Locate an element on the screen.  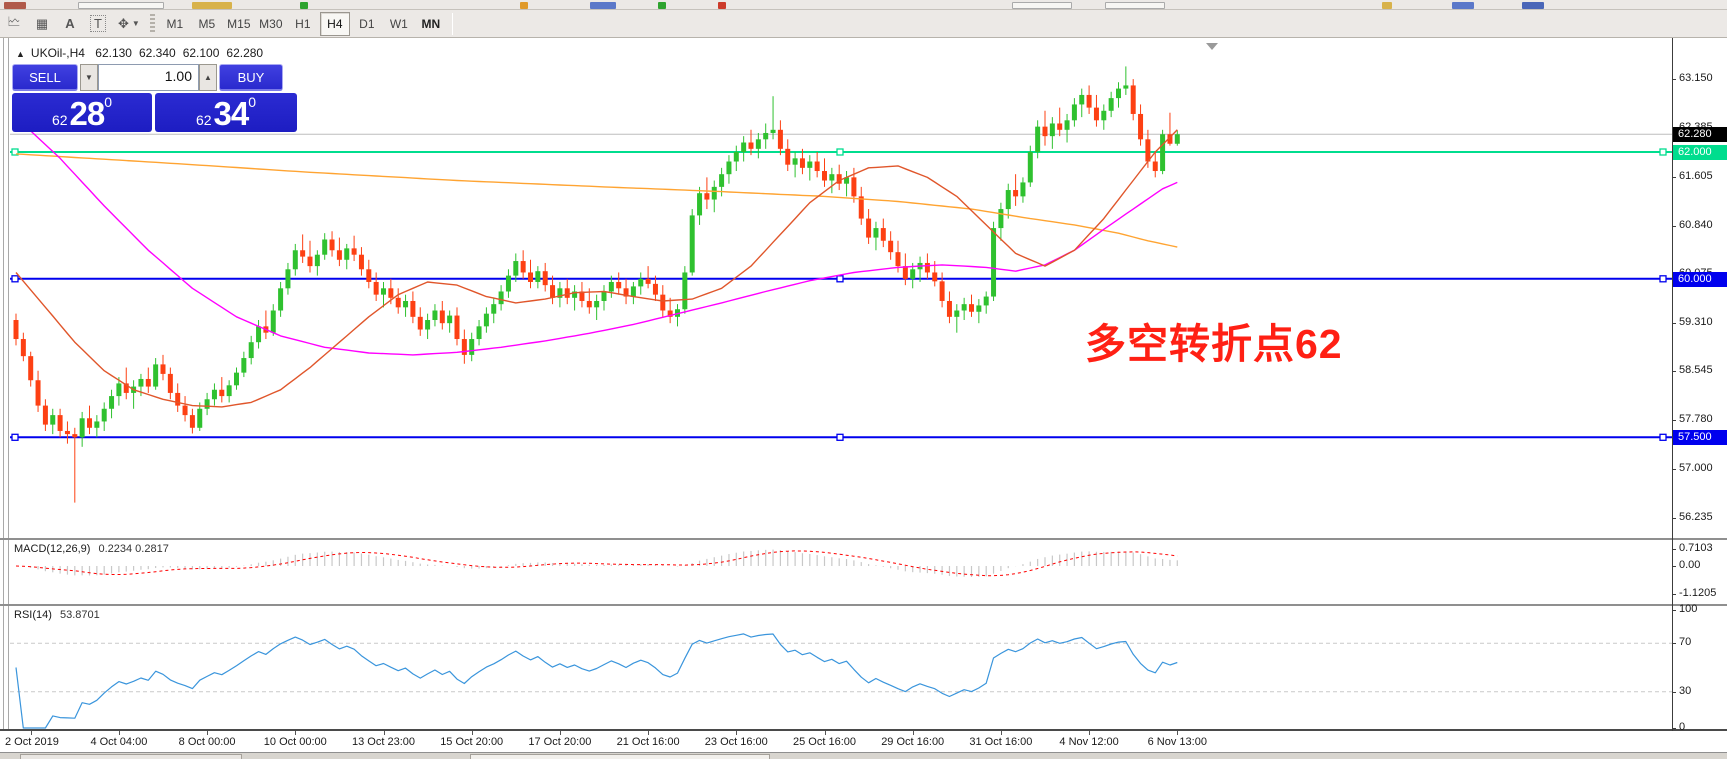
timeframe-button-w1: W1 is located at coordinates (399, 24).